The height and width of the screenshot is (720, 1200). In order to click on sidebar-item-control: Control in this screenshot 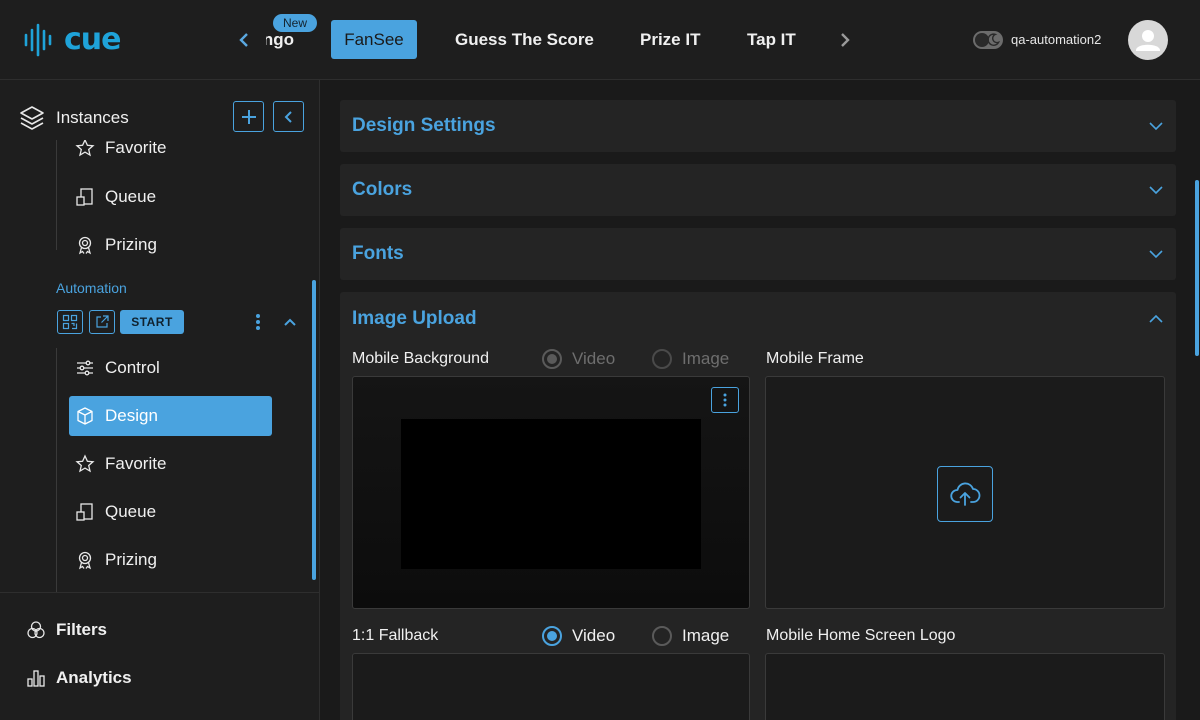, I will do `click(170, 368)`.